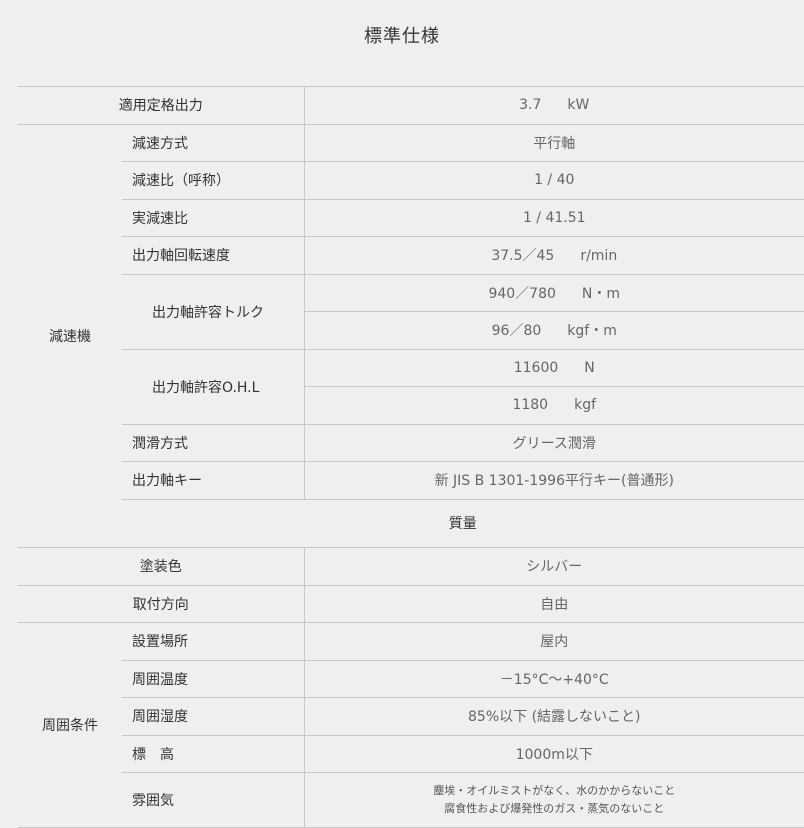  Describe the element at coordinates (213, 181) in the screenshot. I see `row-label-ratio-nominal: 減速比（呼称）` at that location.